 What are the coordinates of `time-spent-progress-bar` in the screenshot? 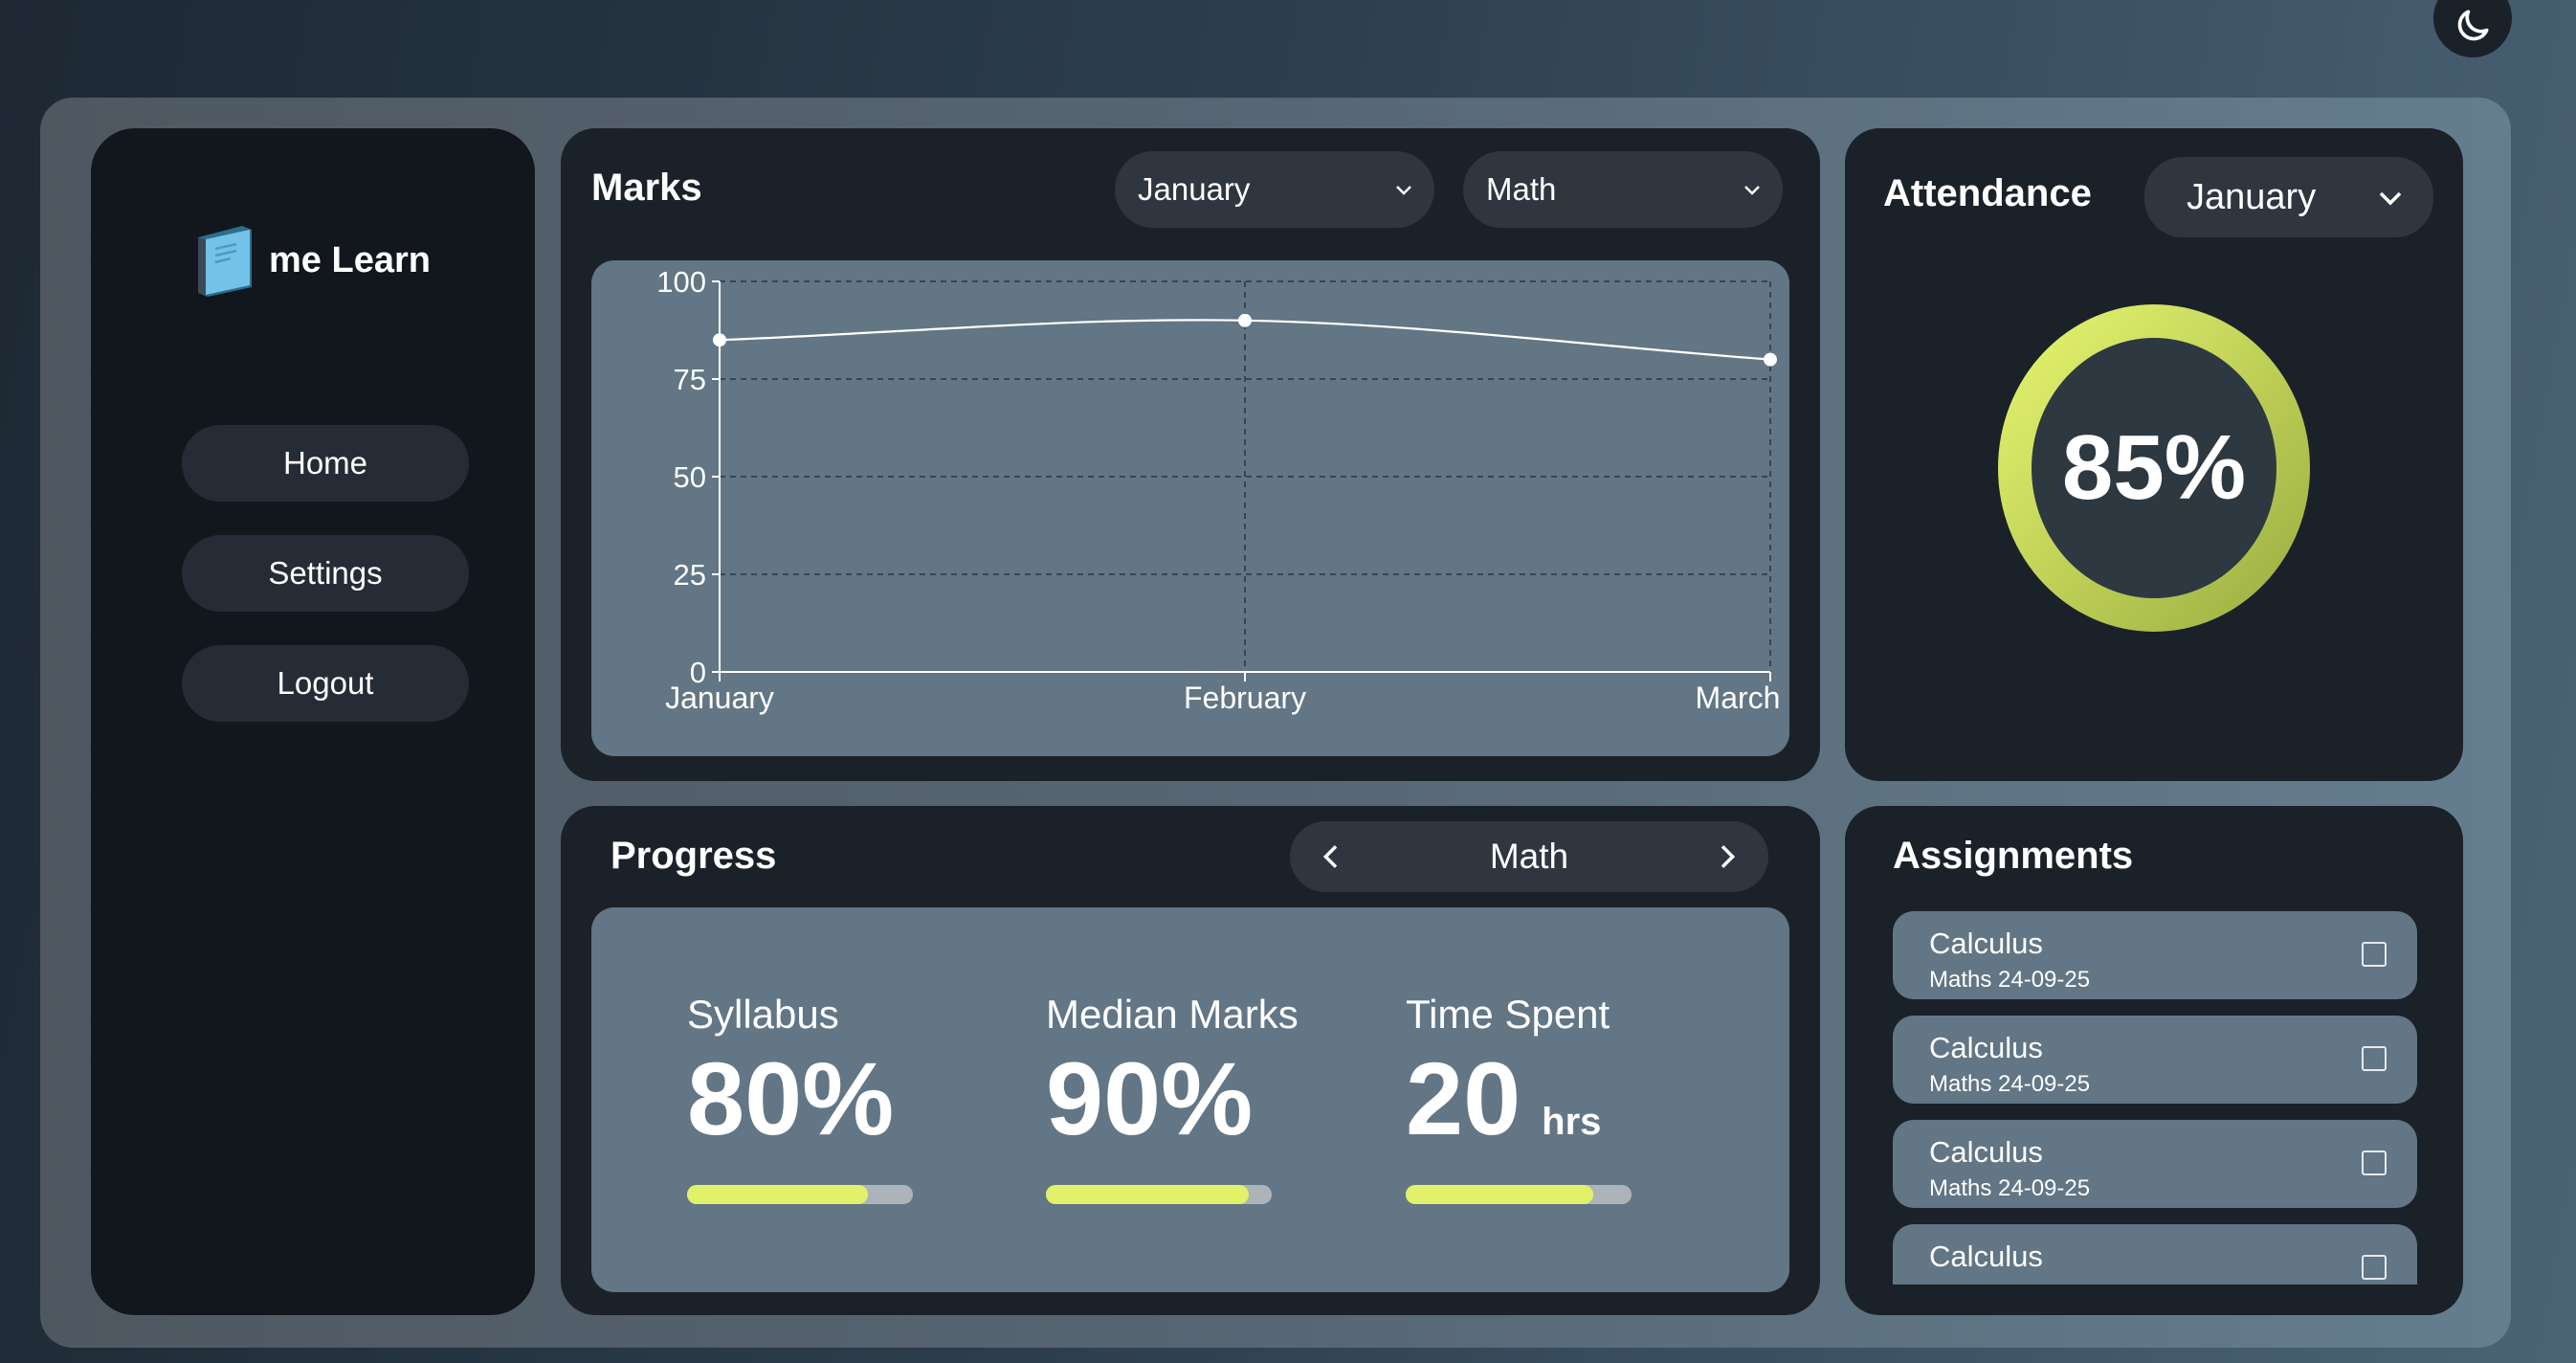 It's located at (1519, 1194).